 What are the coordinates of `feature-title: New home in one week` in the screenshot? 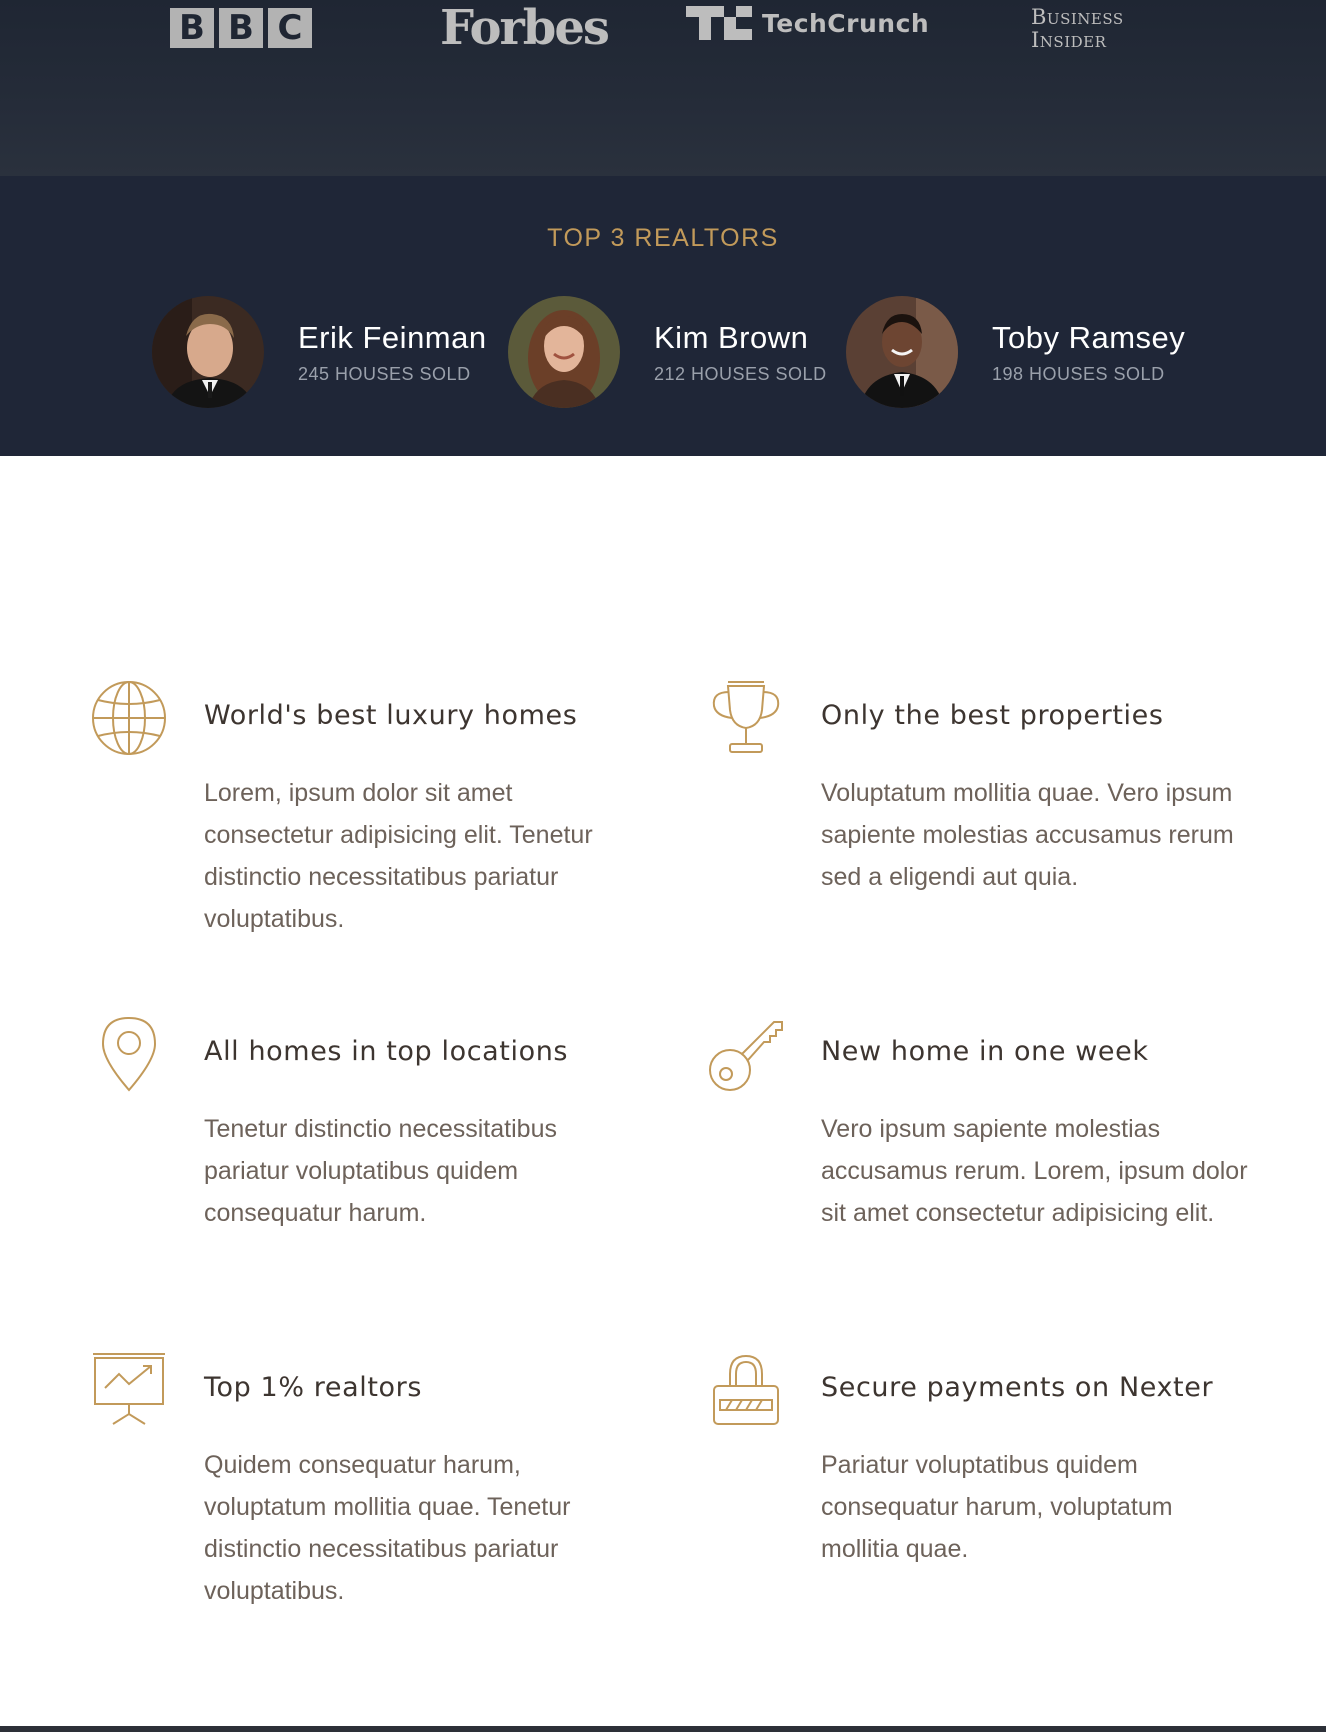 It's located at (985, 1051).